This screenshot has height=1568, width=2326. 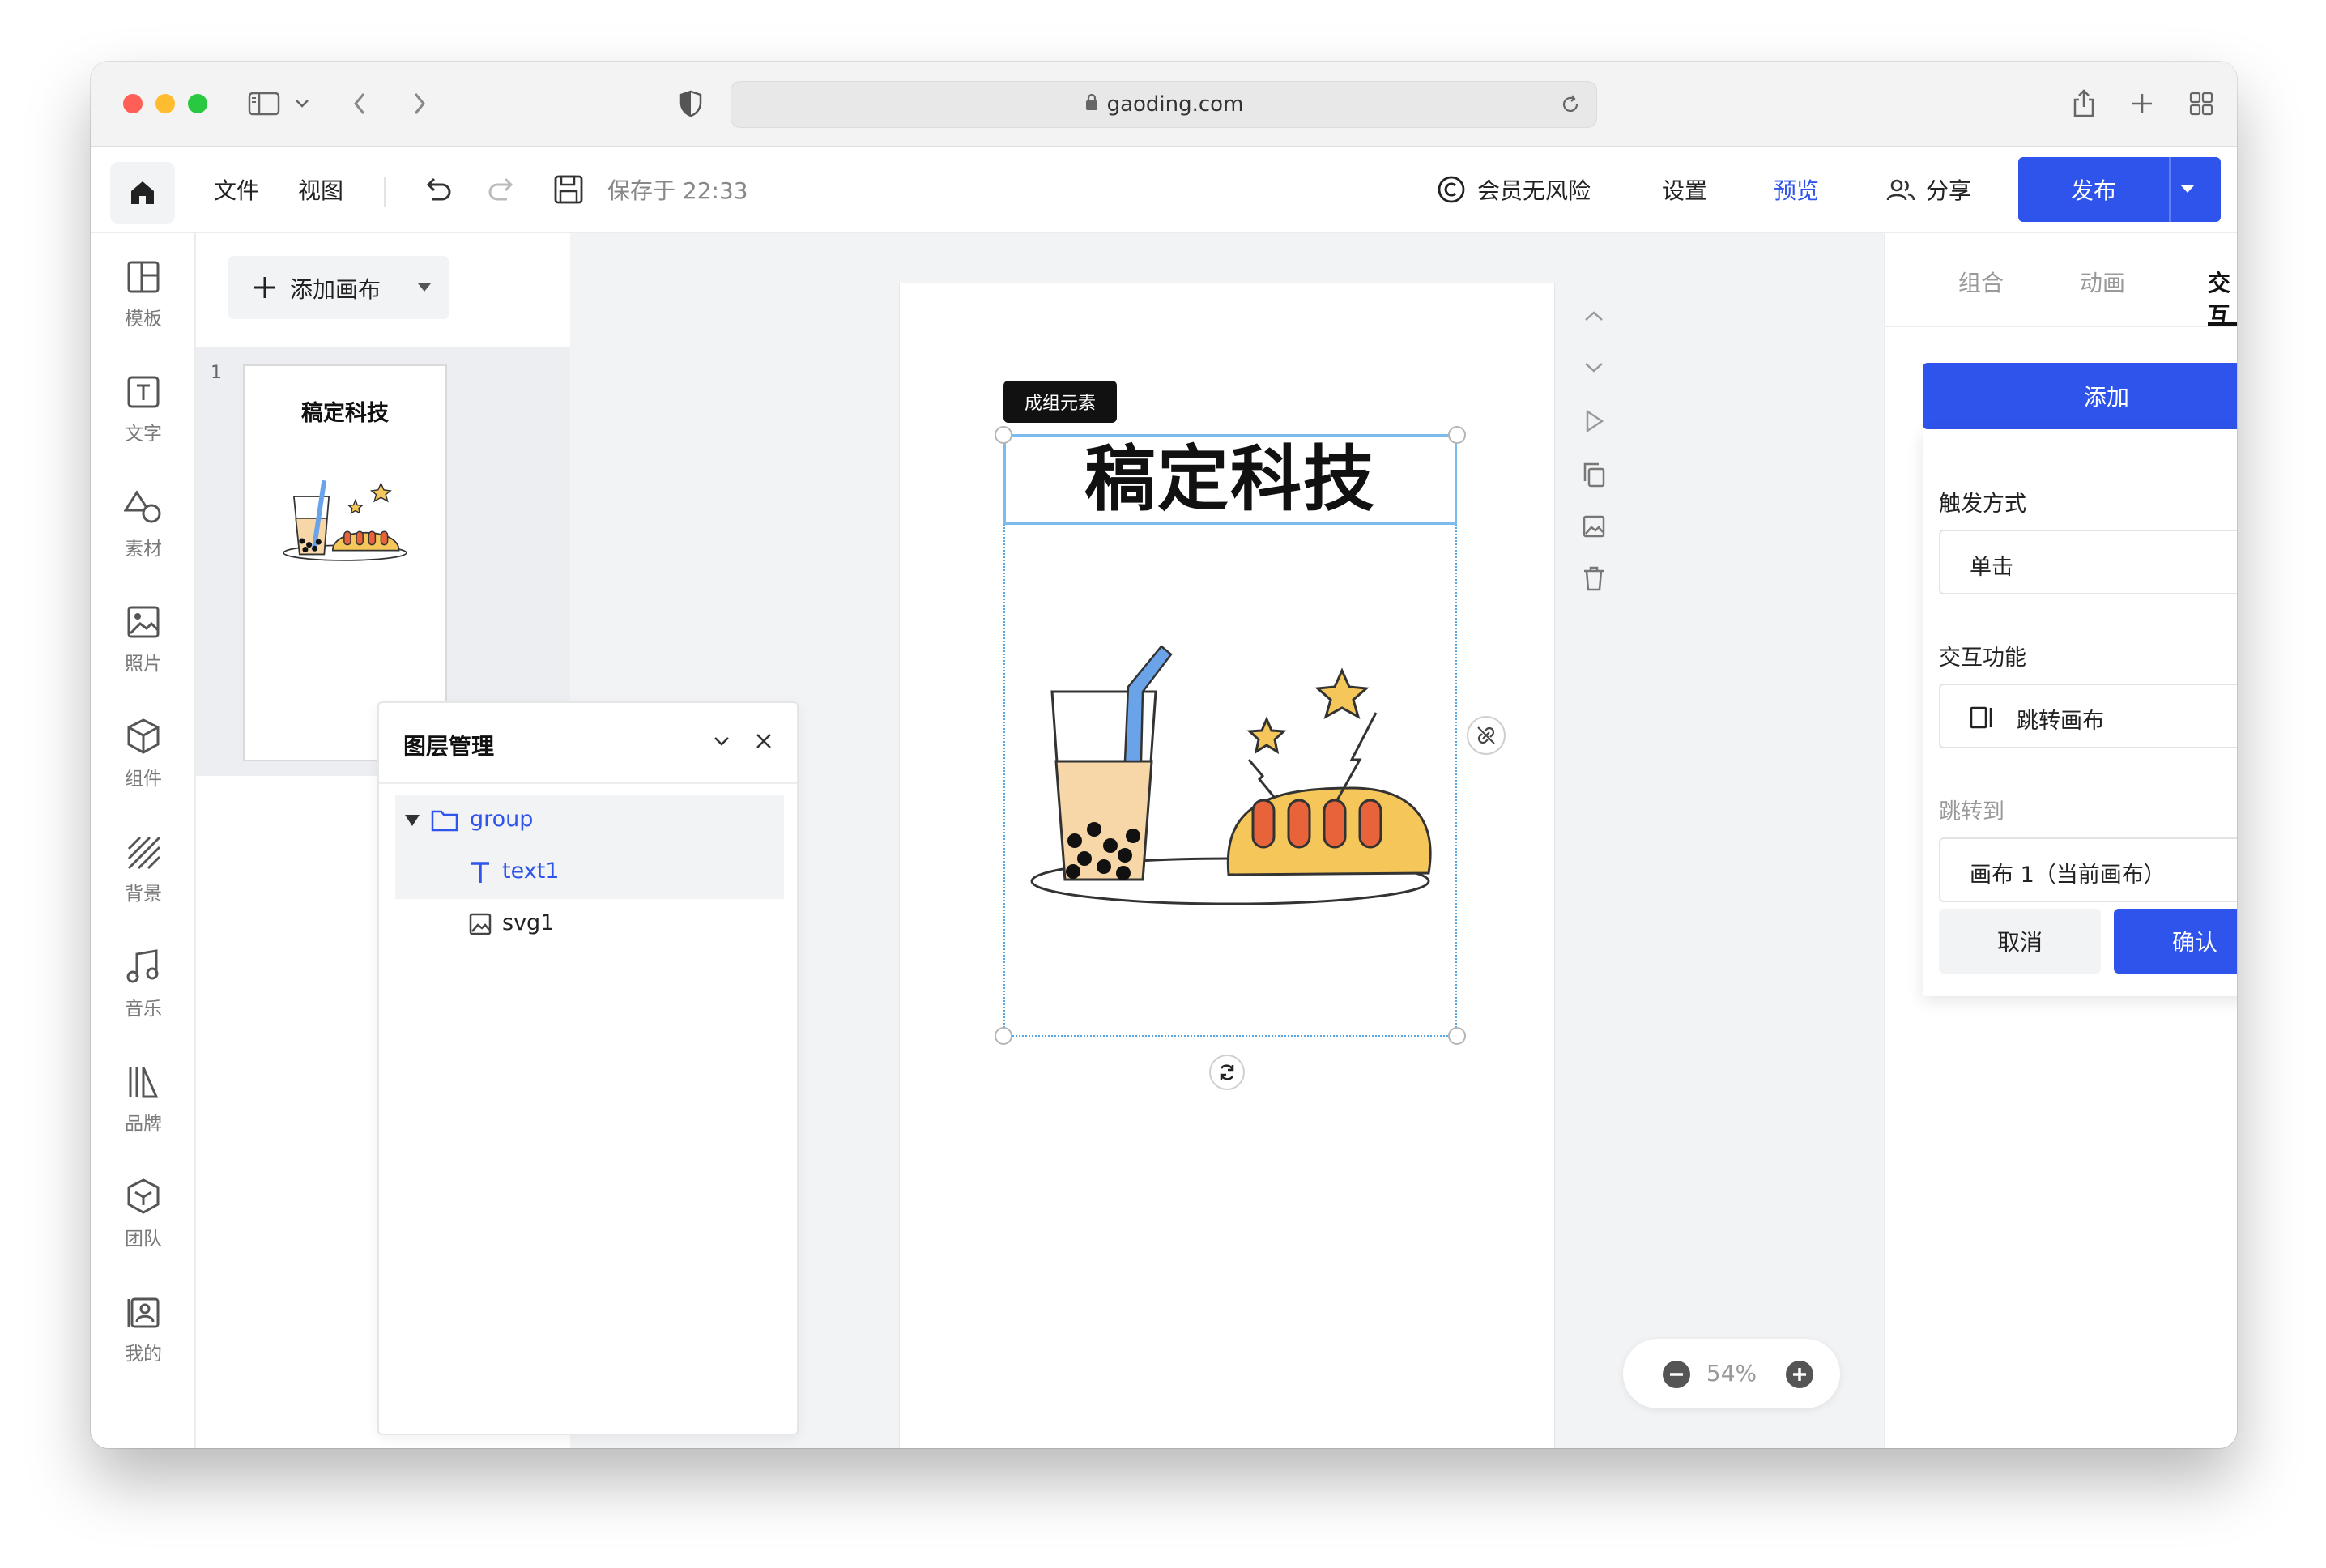 What do you see at coordinates (424, 287) in the screenshot?
I see `add-canvas-caret-icon` at bounding box center [424, 287].